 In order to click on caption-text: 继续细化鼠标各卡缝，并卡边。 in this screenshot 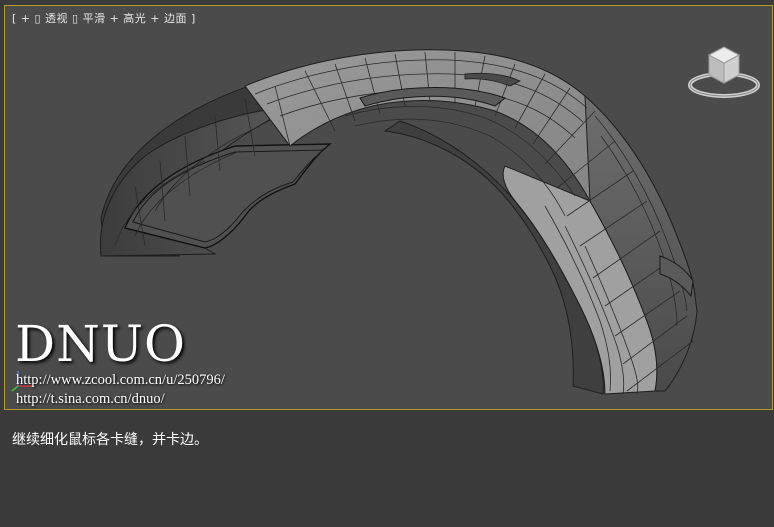, I will do `click(110, 440)`.